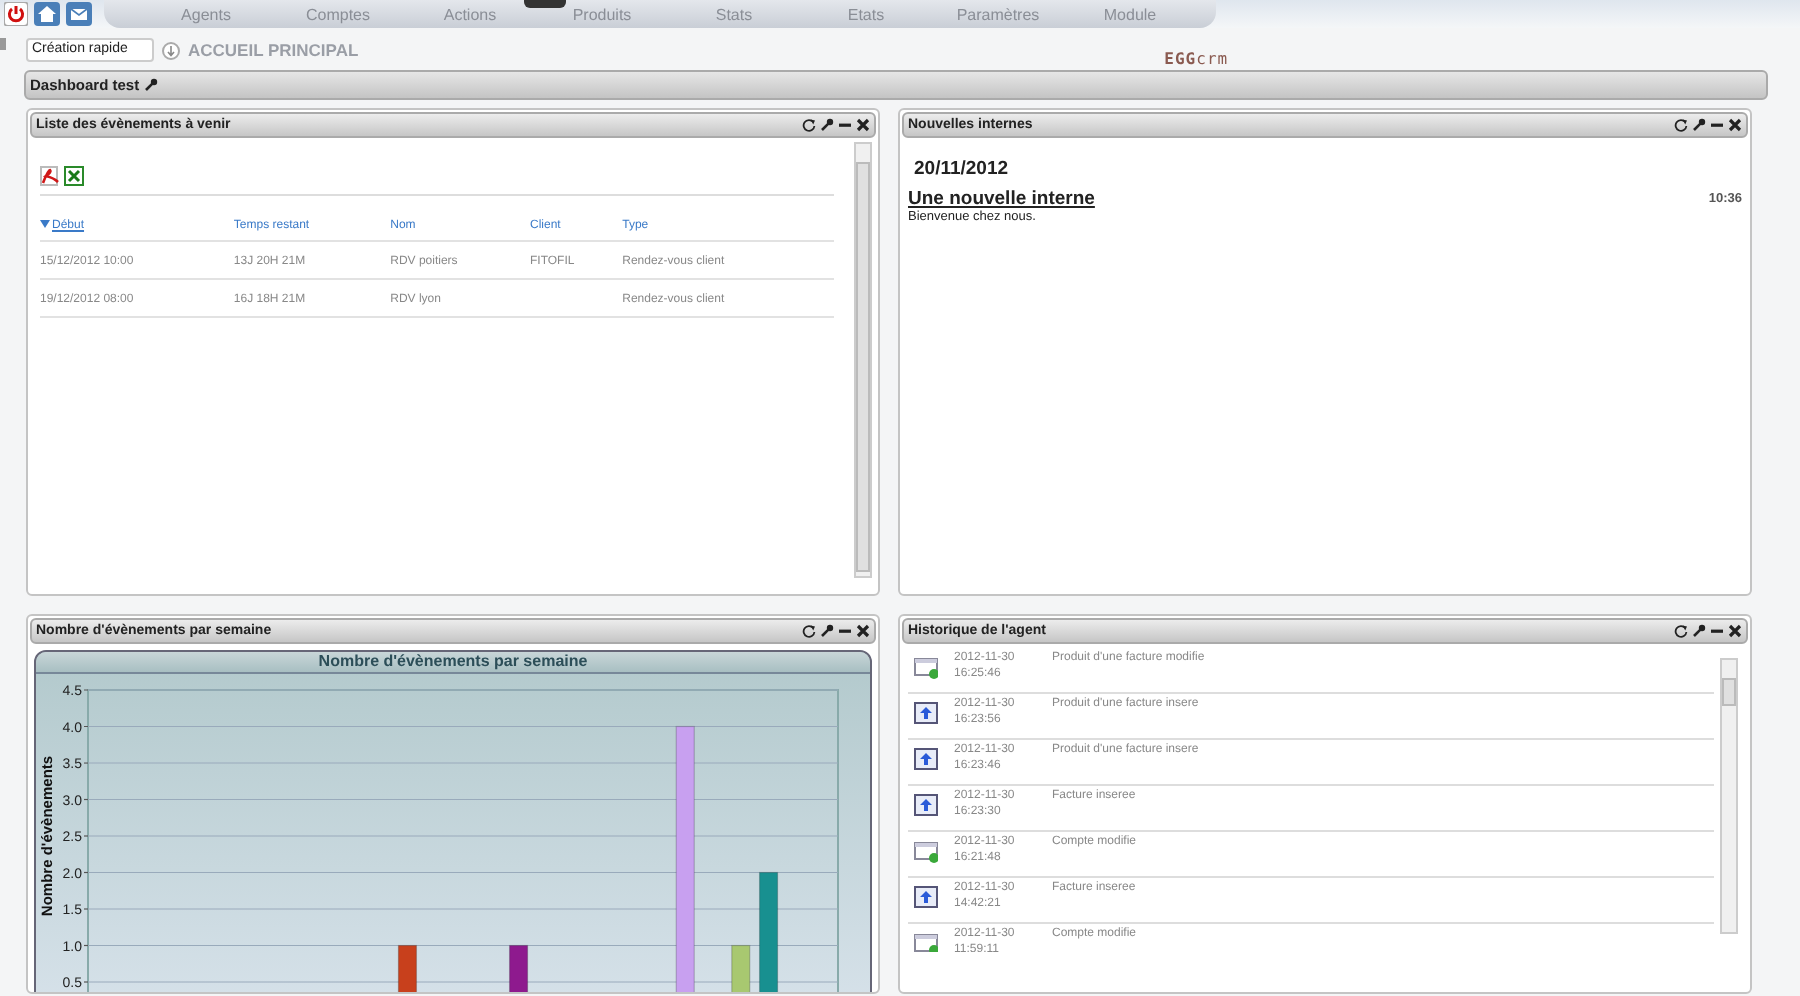  What do you see at coordinates (50, 176) in the screenshot?
I see `pdf-icon` at bounding box center [50, 176].